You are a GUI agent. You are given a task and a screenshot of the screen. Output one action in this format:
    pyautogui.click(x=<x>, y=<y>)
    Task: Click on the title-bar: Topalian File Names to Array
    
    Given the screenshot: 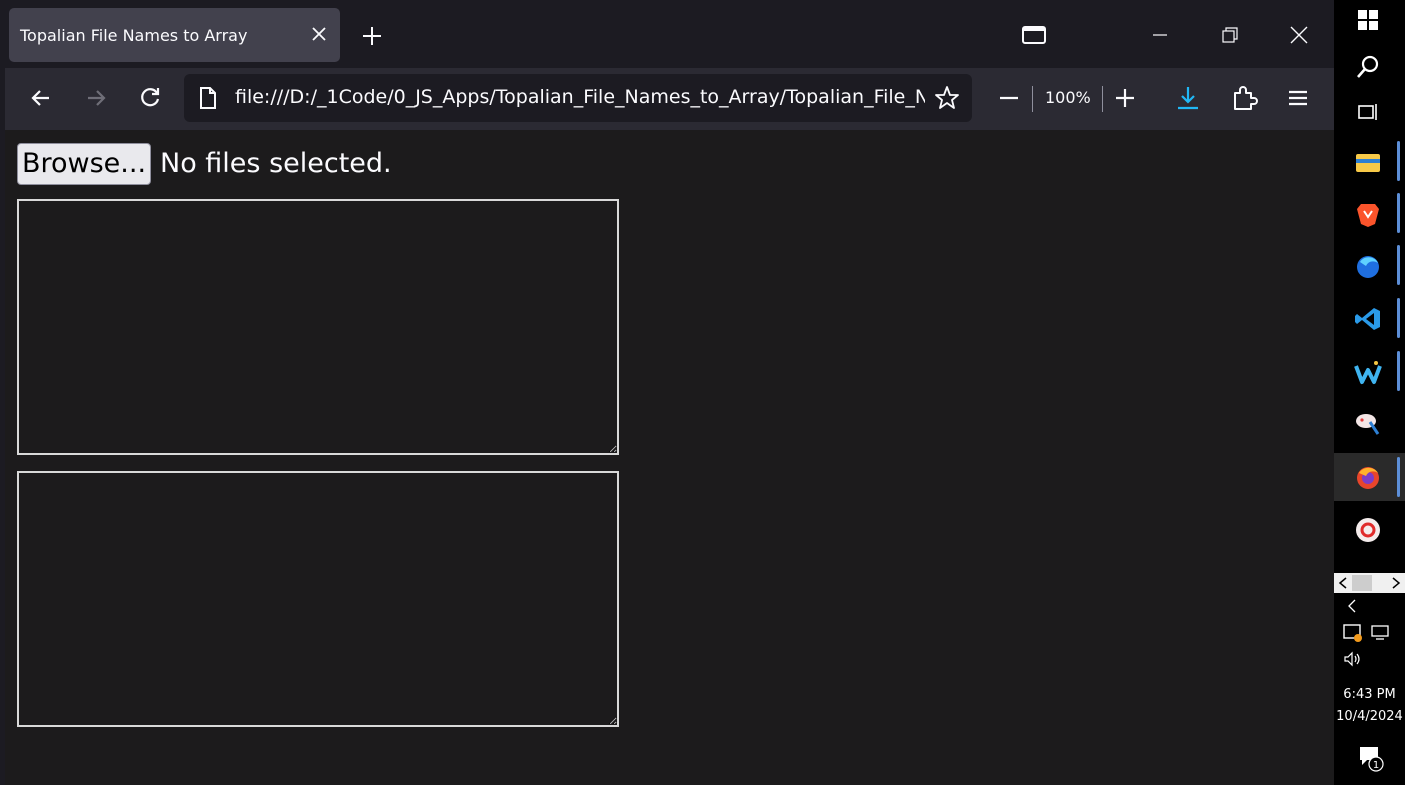 What is the action you would take?
    pyautogui.click(x=669, y=34)
    